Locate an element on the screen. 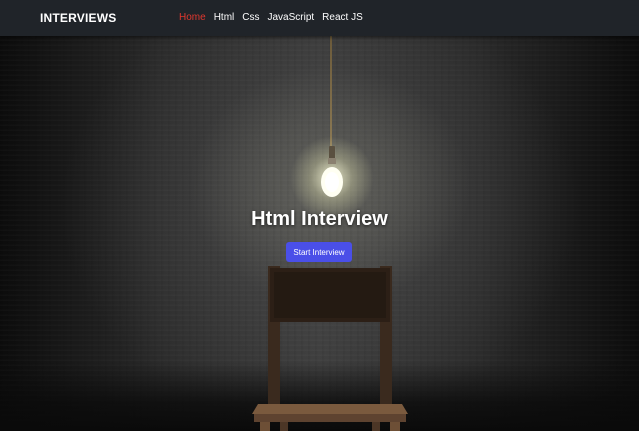 The width and height of the screenshot is (639, 431). lamp-cord is located at coordinates (331, 92).